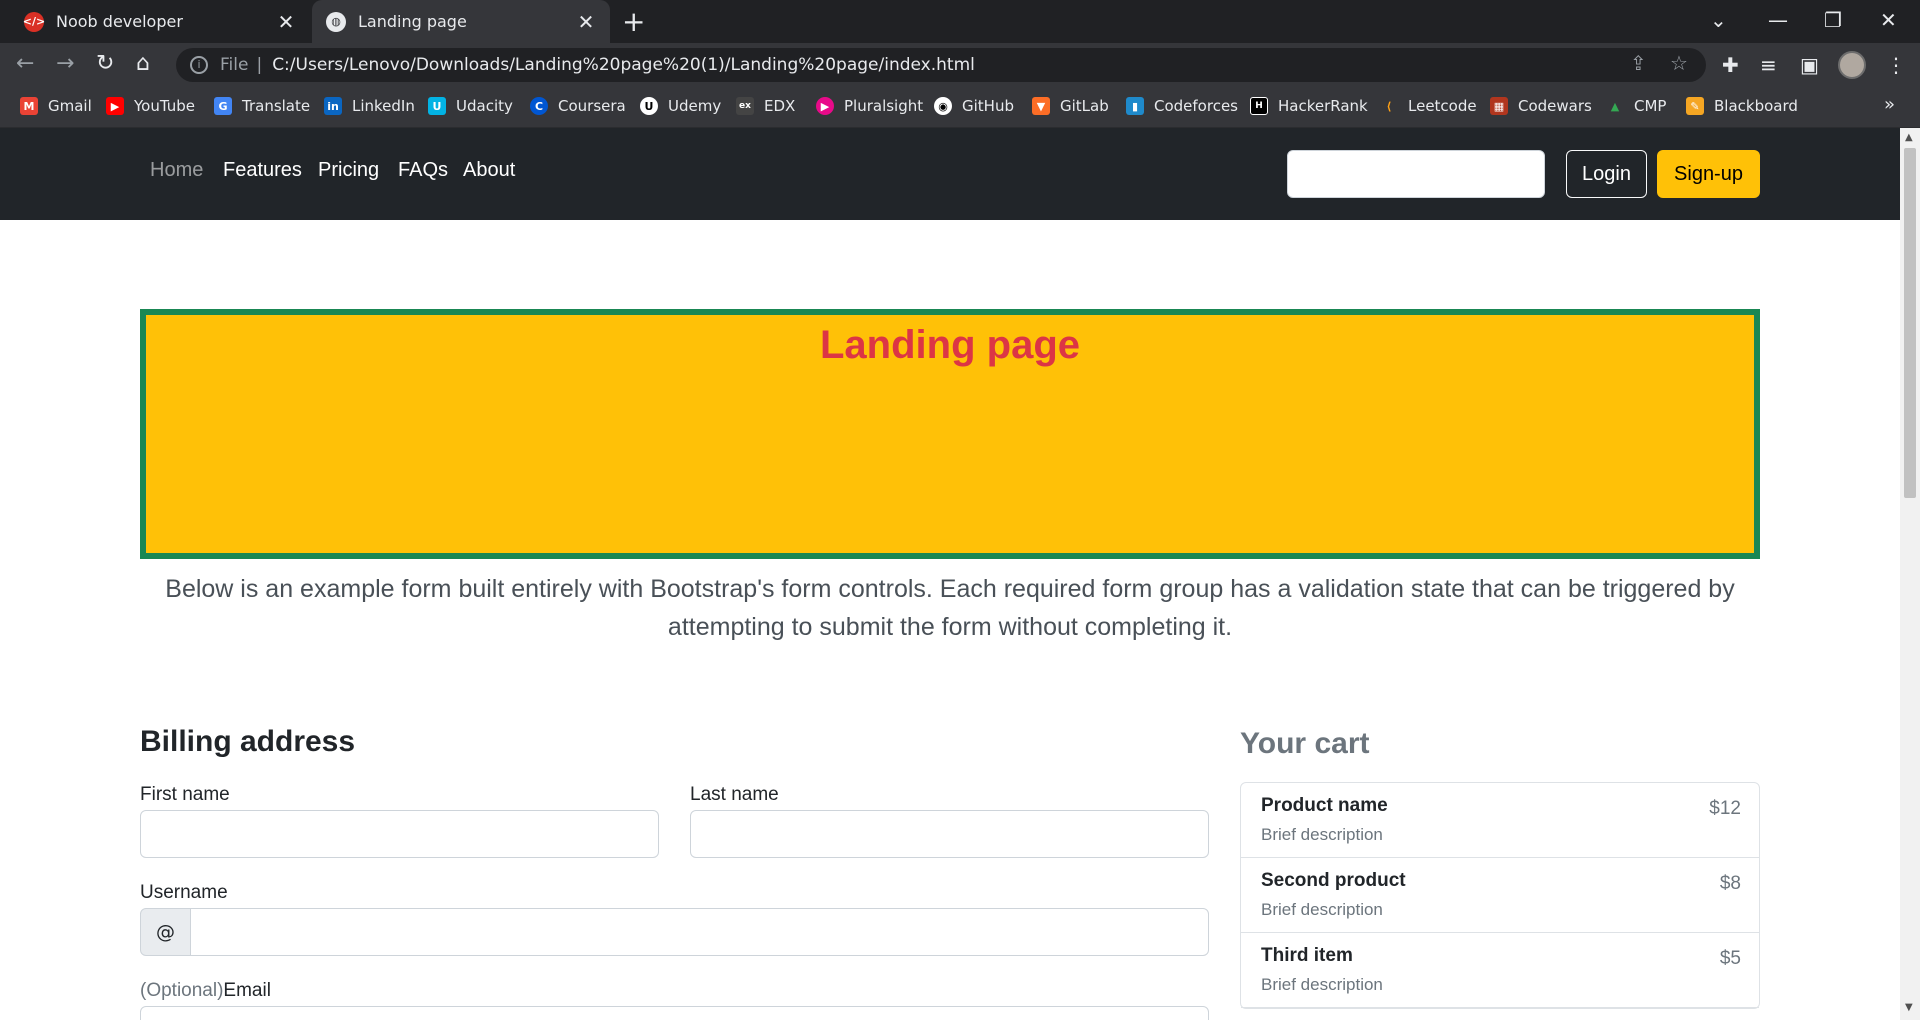 Image resolution: width=1920 pixels, height=1020 pixels. What do you see at coordinates (1500, 820) in the screenshot?
I see `cart-item: Product name Brief description $12` at bounding box center [1500, 820].